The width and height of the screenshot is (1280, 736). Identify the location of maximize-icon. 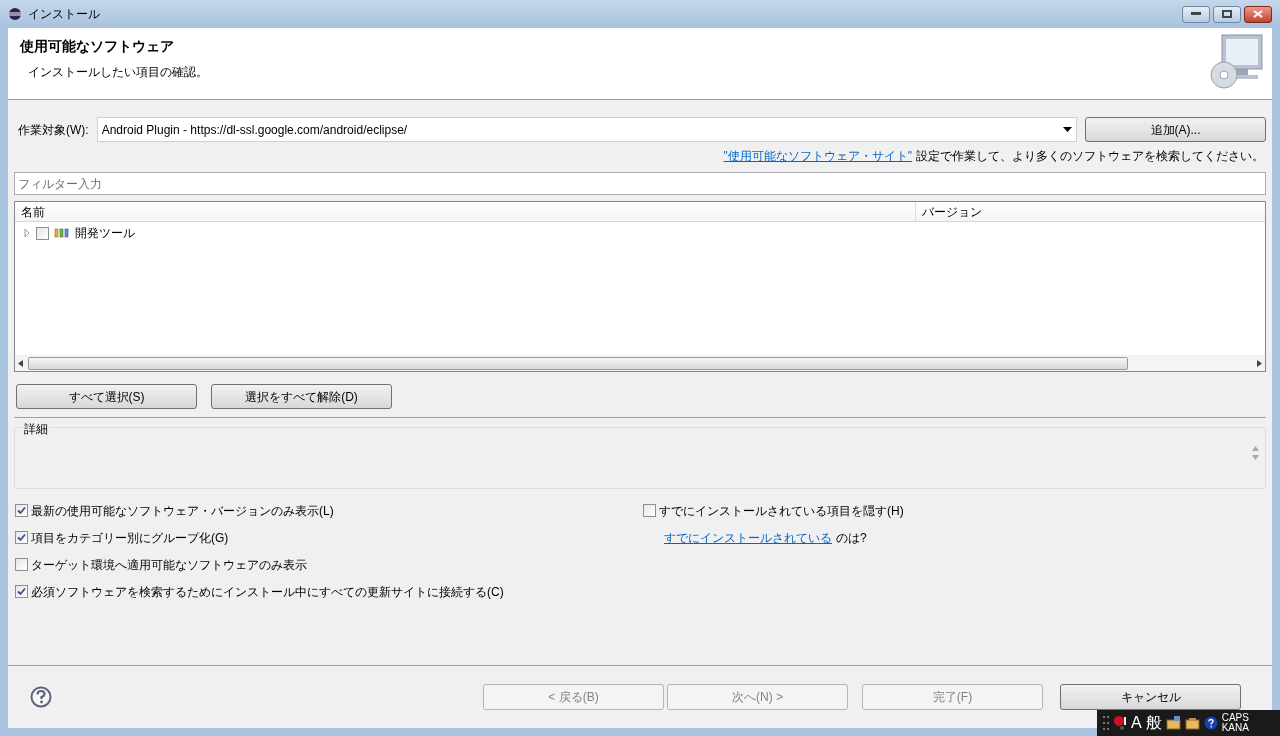
(1227, 14).